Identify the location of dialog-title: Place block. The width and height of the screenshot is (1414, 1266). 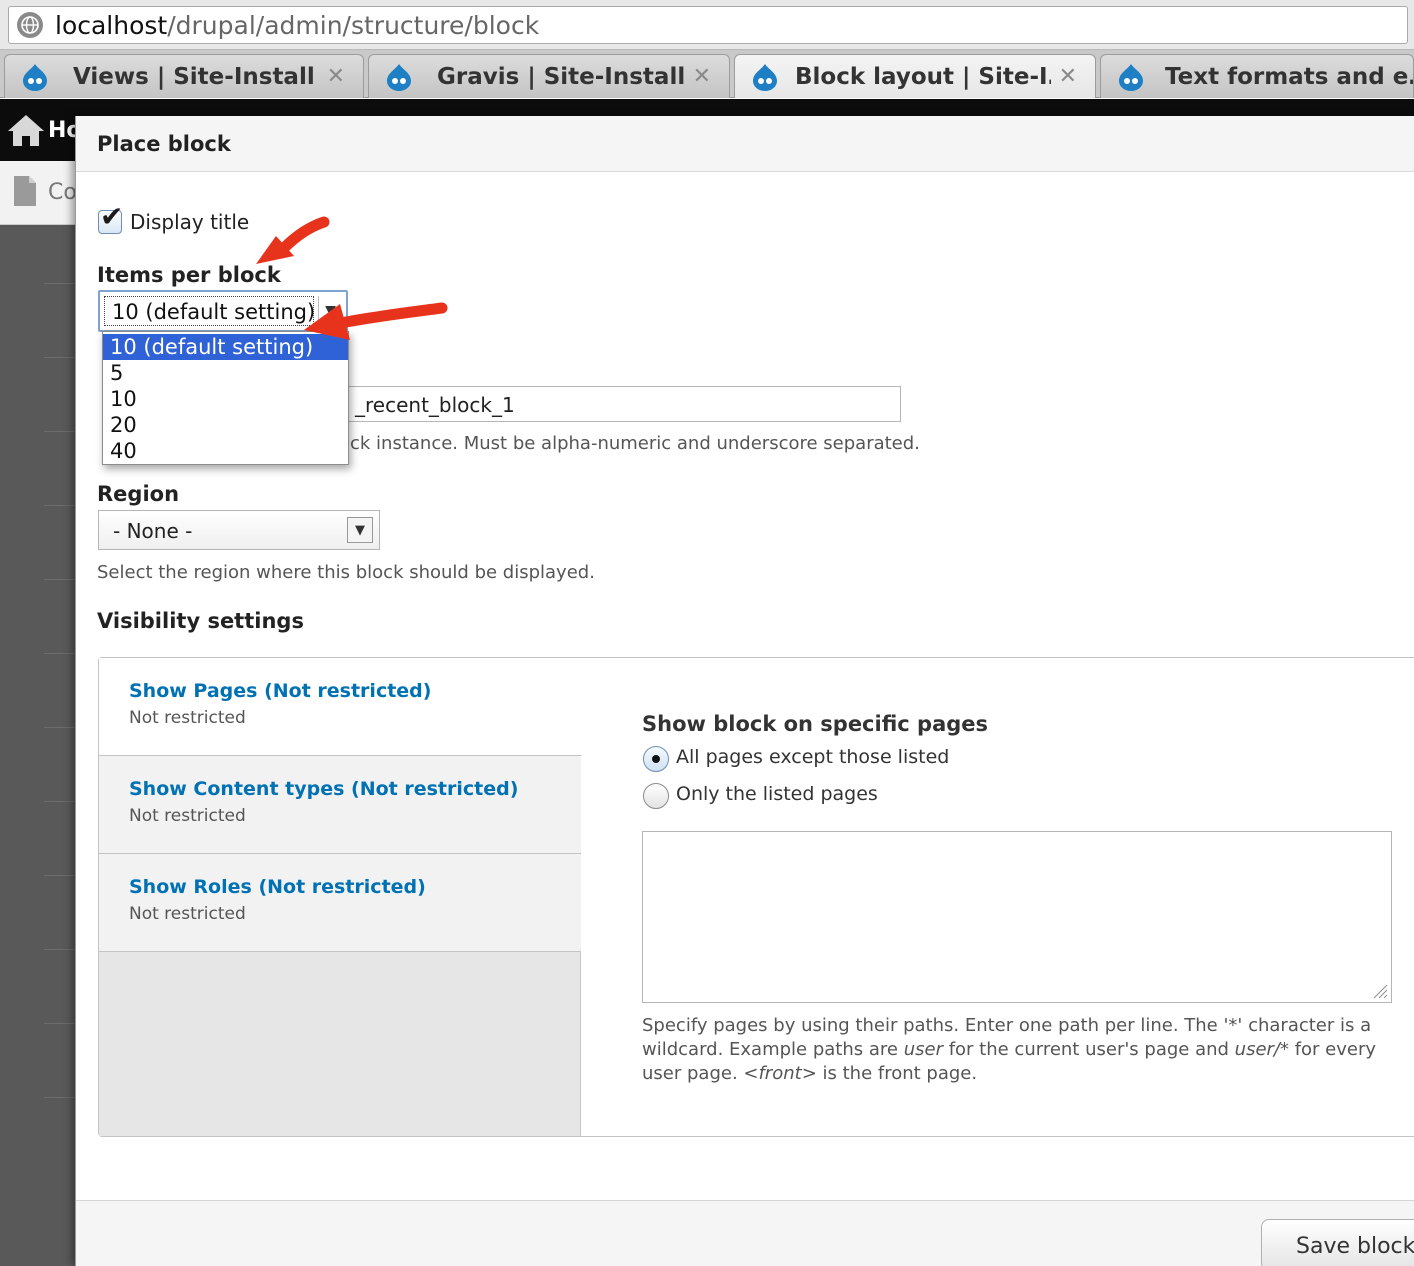
(164, 144).